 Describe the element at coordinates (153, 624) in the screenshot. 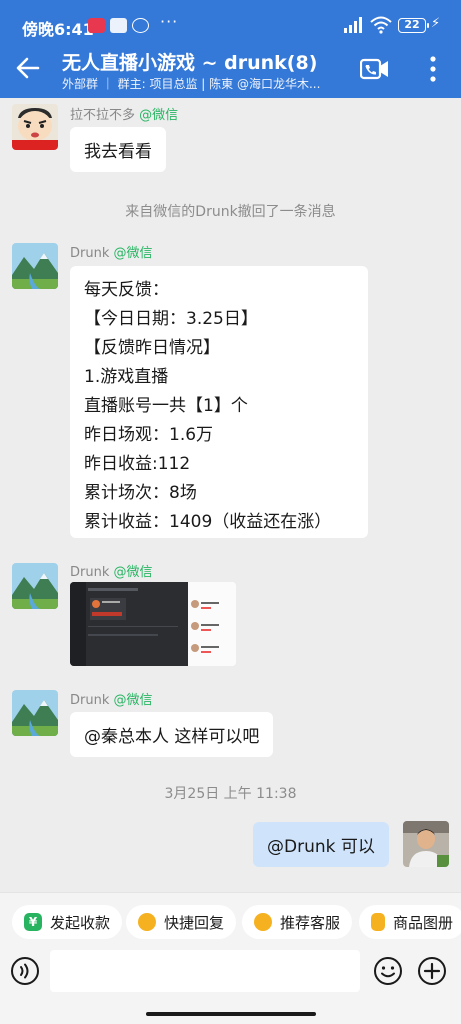

I see `image-message` at that location.